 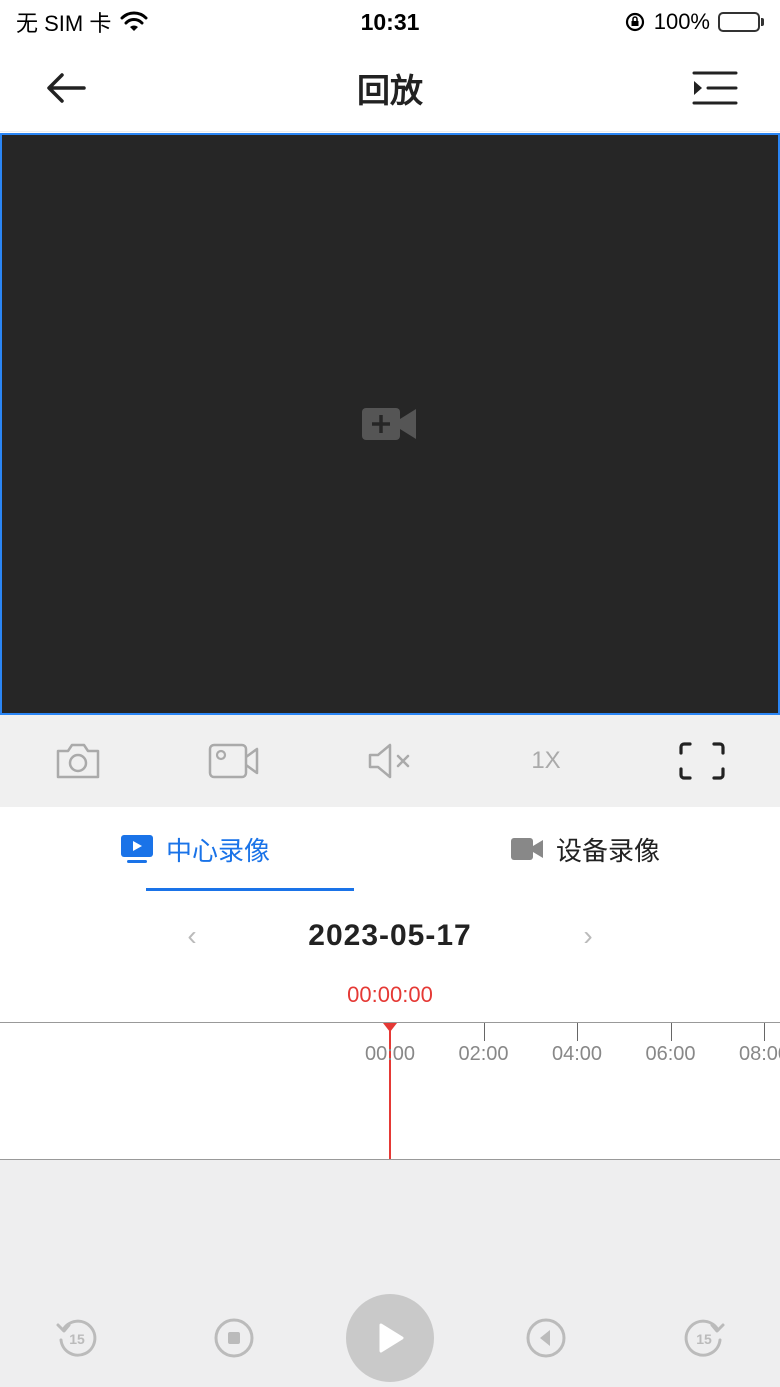 What do you see at coordinates (64, 23) in the screenshot?
I see `carrier-label: 无 SIM 卡` at bounding box center [64, 23].